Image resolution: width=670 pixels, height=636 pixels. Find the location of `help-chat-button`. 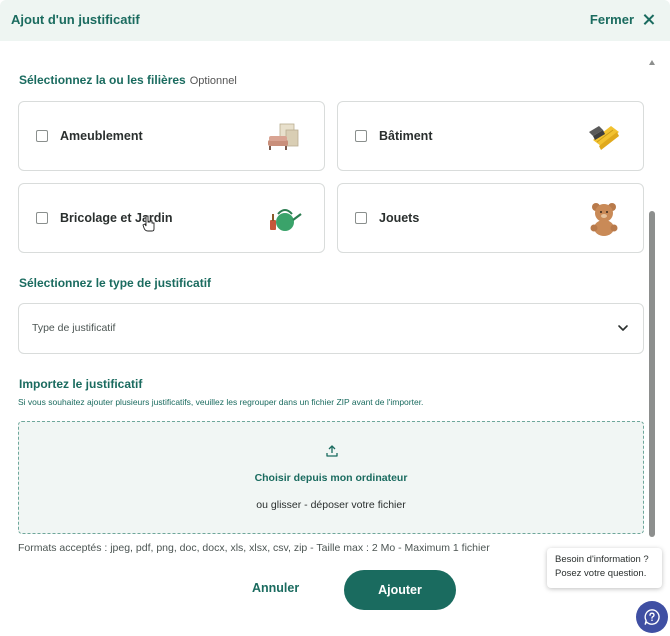

help-chat-button is located at coordinates (652, 617).